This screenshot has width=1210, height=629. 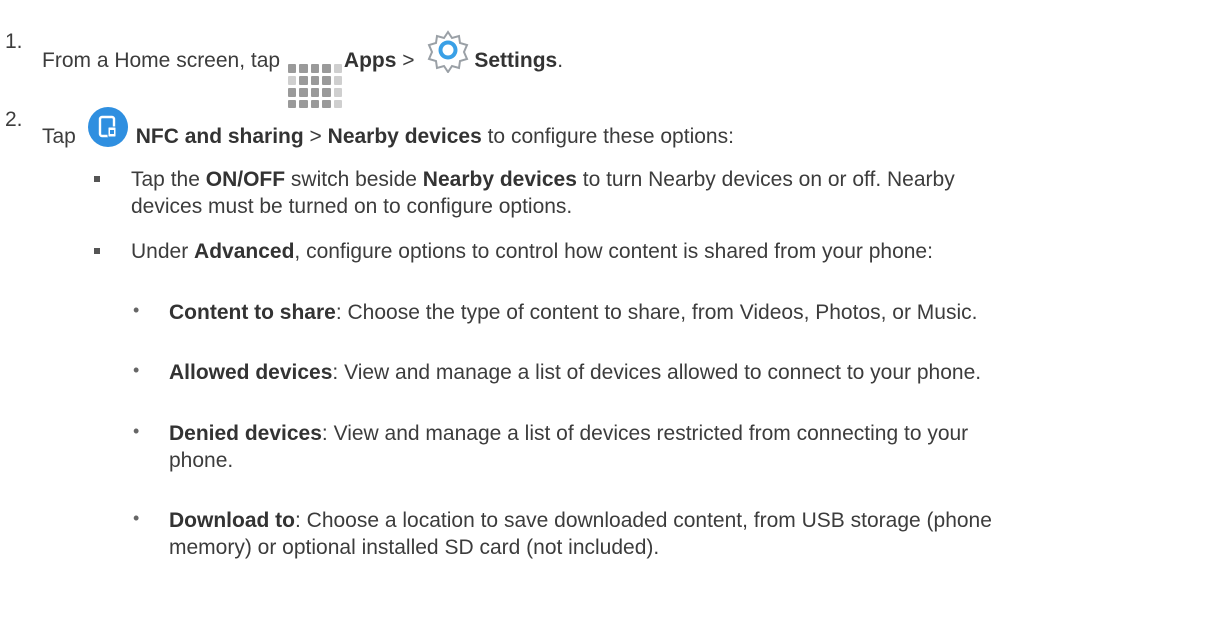 I want to click on step-1: 1., so click(x=14, y=42).